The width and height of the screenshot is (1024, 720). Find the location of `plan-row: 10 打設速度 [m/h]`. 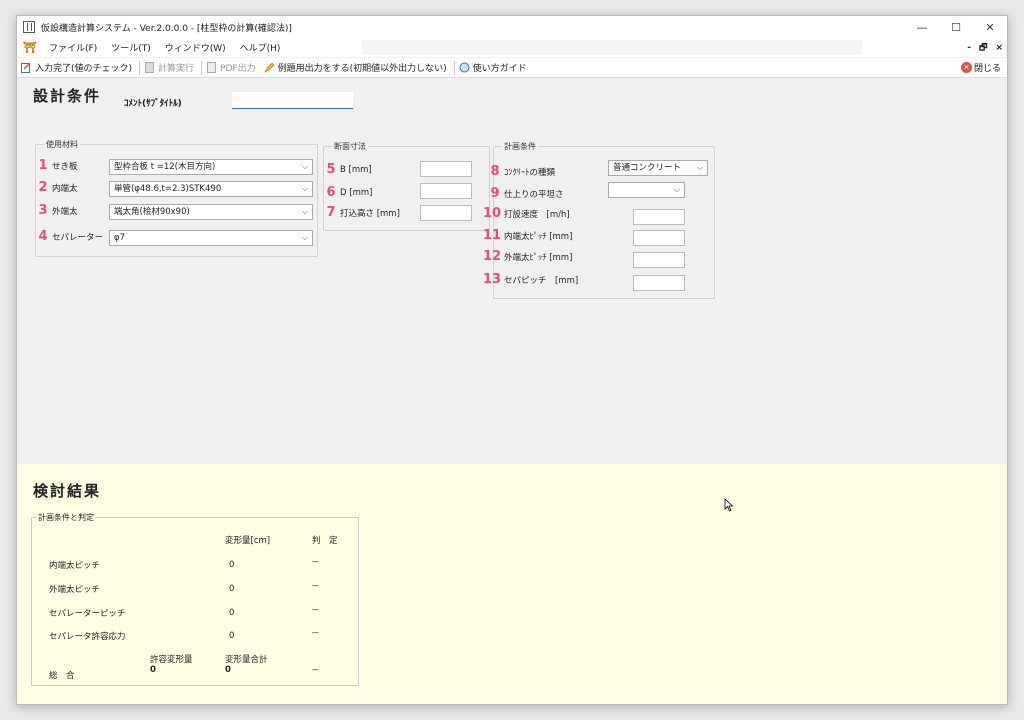

plan-row: 10 打設速度 [m/h] is located at coordinates (526, 213).